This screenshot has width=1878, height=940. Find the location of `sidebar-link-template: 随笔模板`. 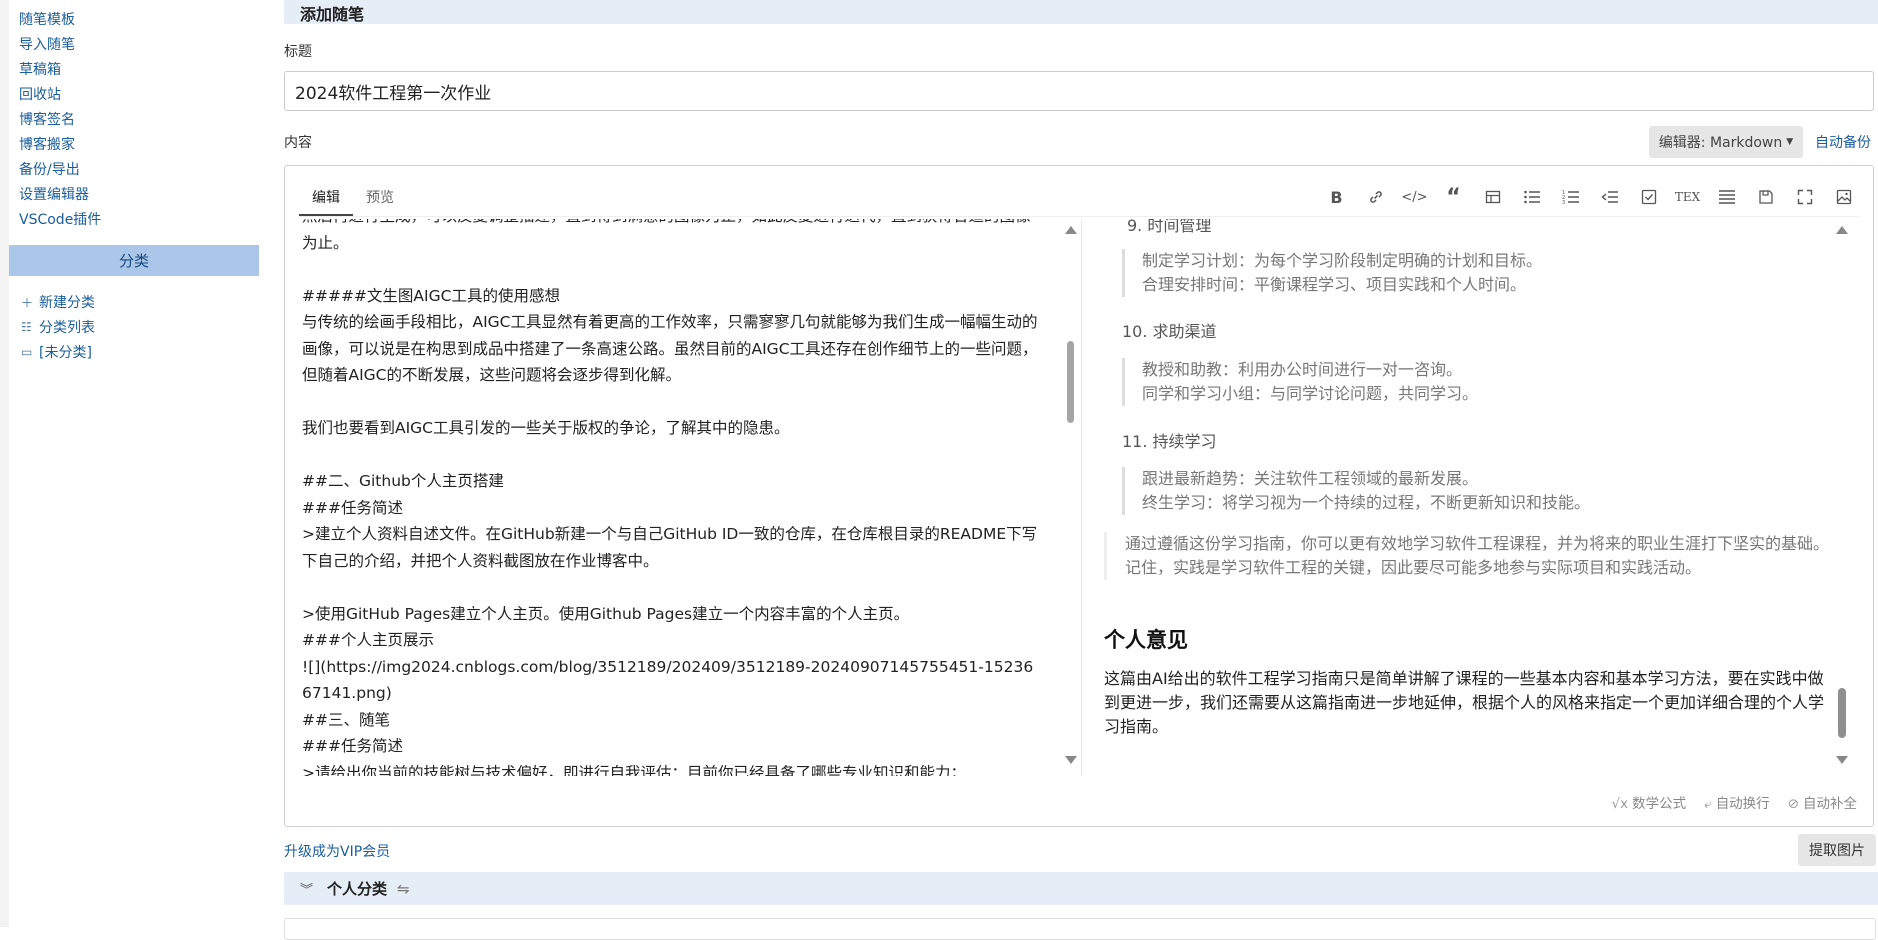

sidebar-link-template: 随笔模板 is located at coordinates (47, 19).